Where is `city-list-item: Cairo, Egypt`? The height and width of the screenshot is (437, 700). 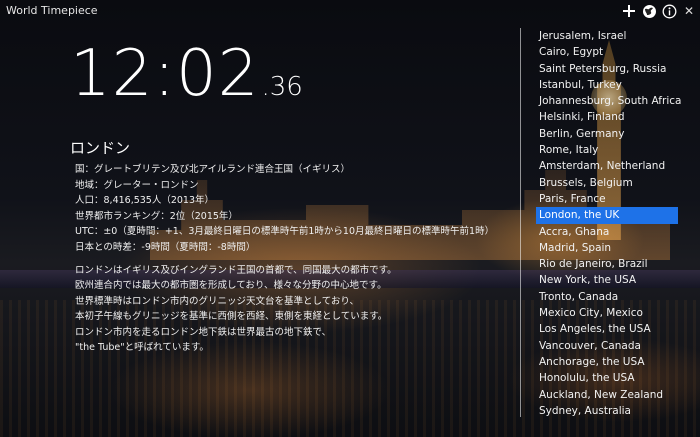 city-list-item: Cairo, Egypt is located at coordinates (607, 52).